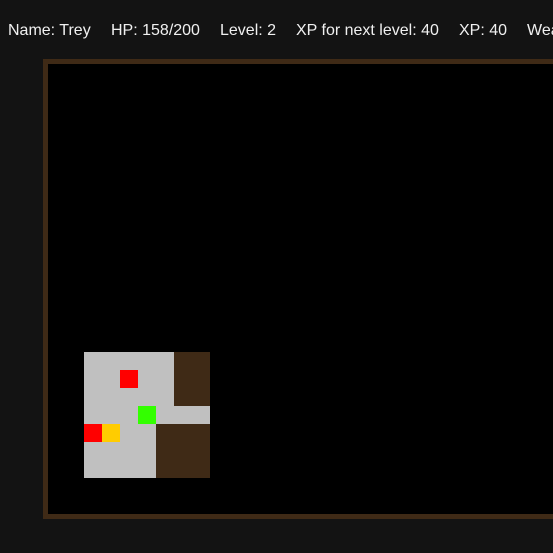  I want to click on player-hp: HP: 158/200, so click(155, 30).